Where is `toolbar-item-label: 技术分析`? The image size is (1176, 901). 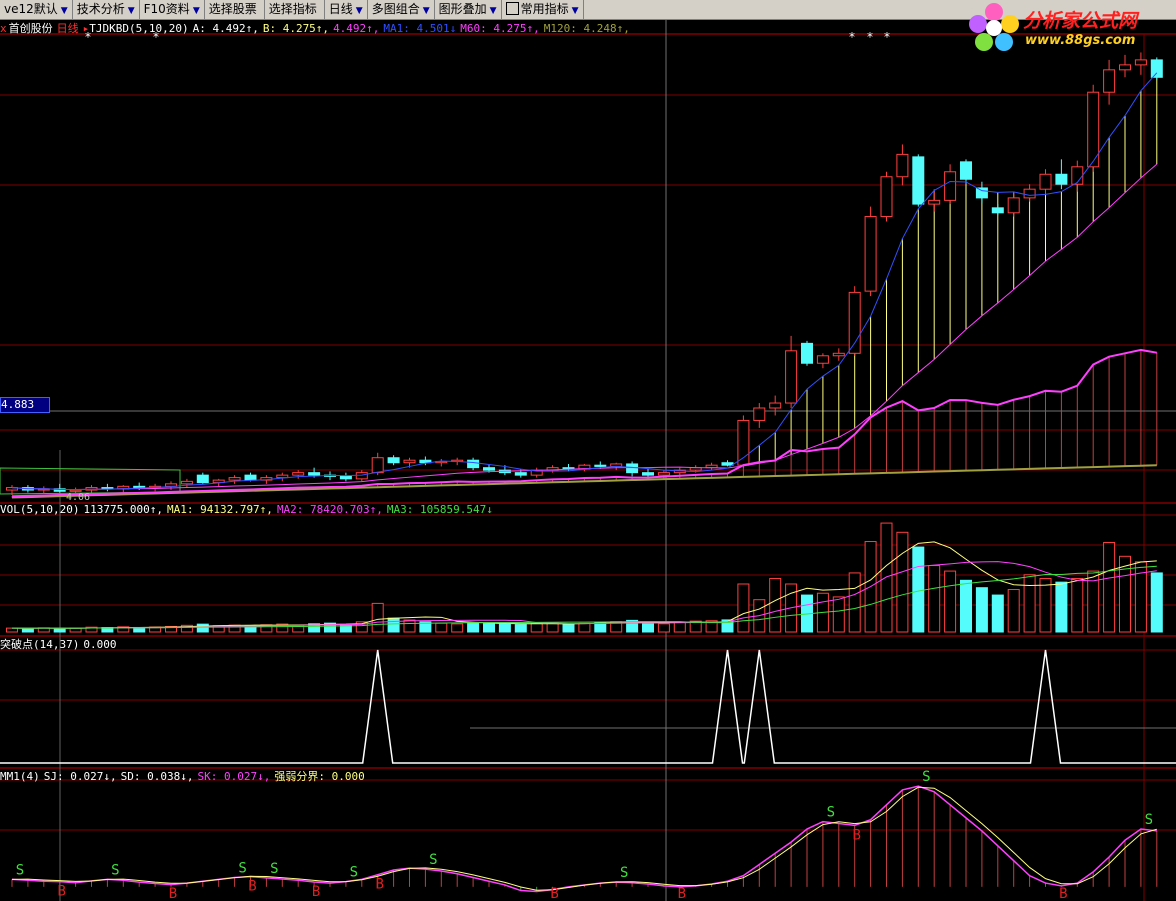
toolbar-item-label: 技术分析 is located at coordinates (100, 9).